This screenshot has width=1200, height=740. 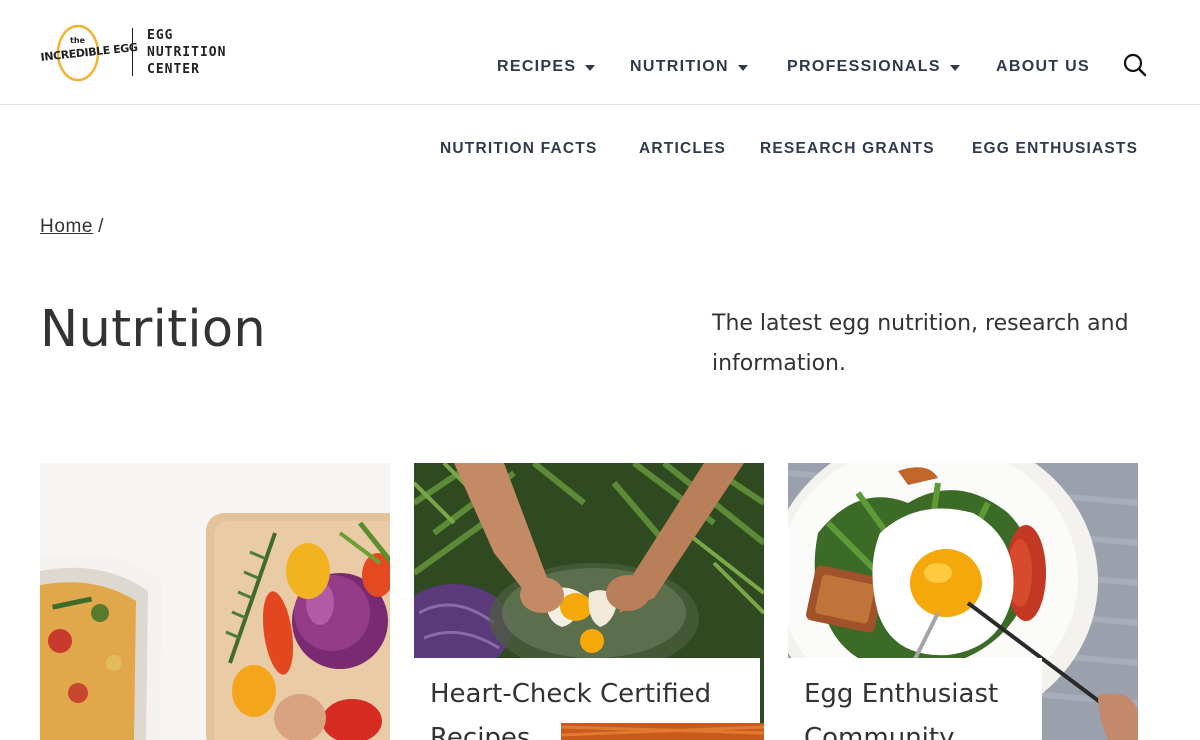 I want to click on logo-line-2: NUTRITION, so click(x=187, y=52).